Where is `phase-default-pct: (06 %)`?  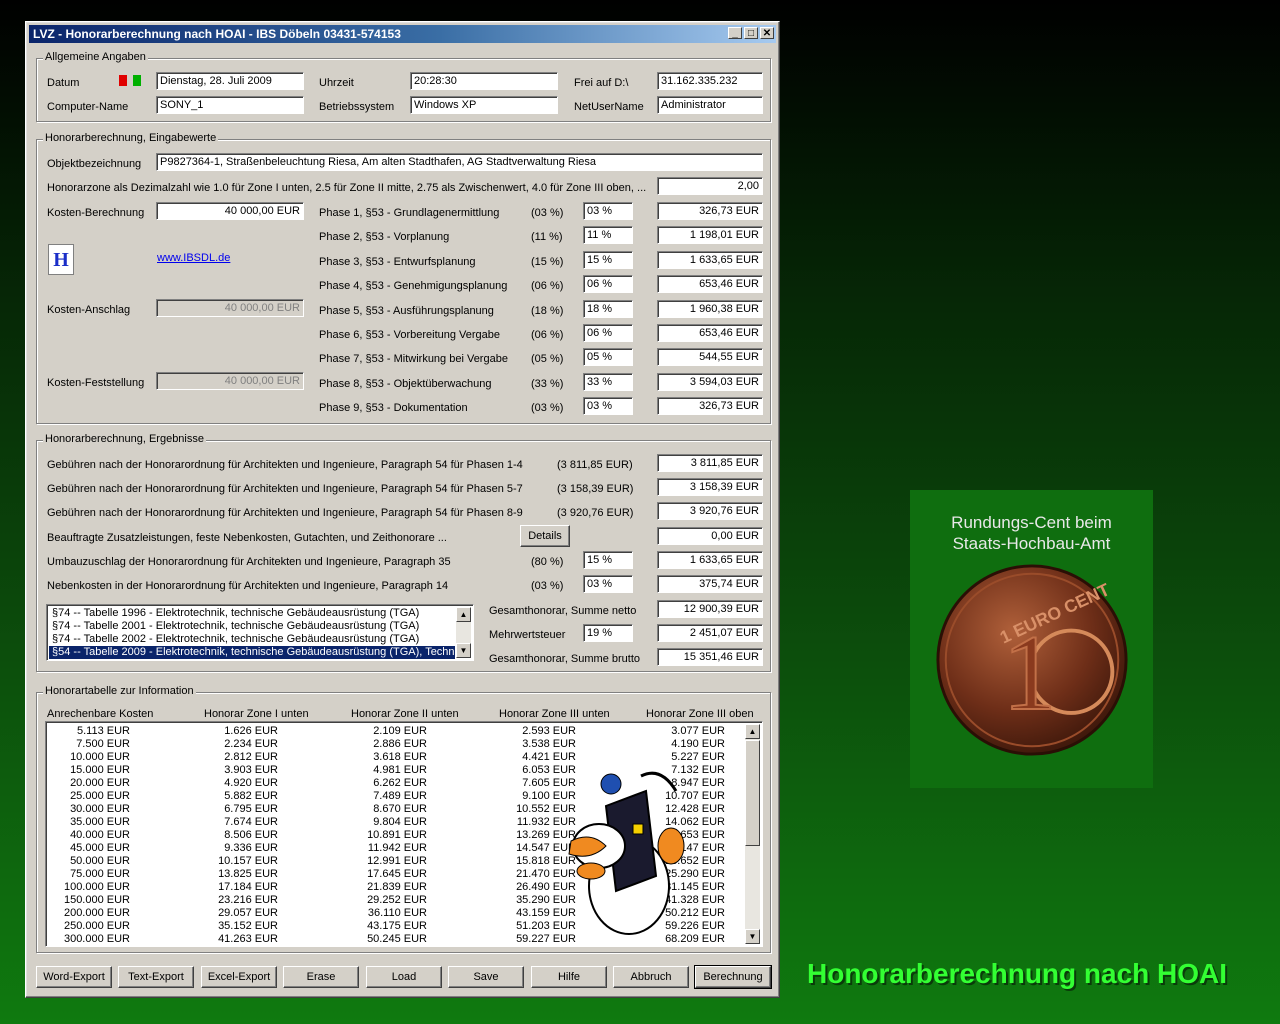 phase-default-pct: (06 %) is located at coordinates (547, 335).